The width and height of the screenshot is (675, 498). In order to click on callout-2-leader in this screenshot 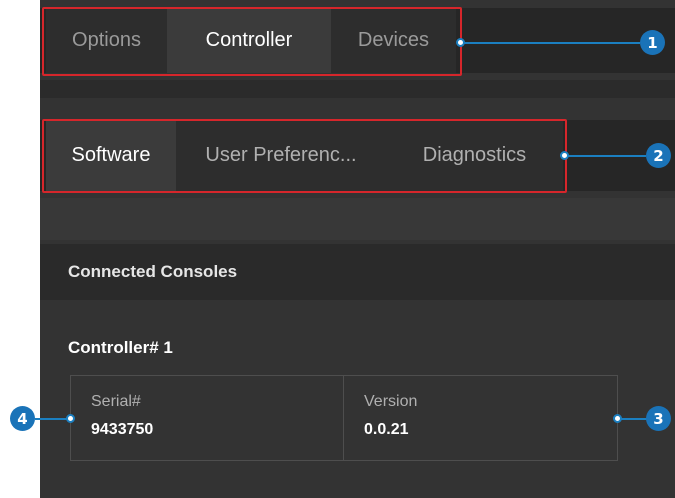, I will do `click(606, 156)`.